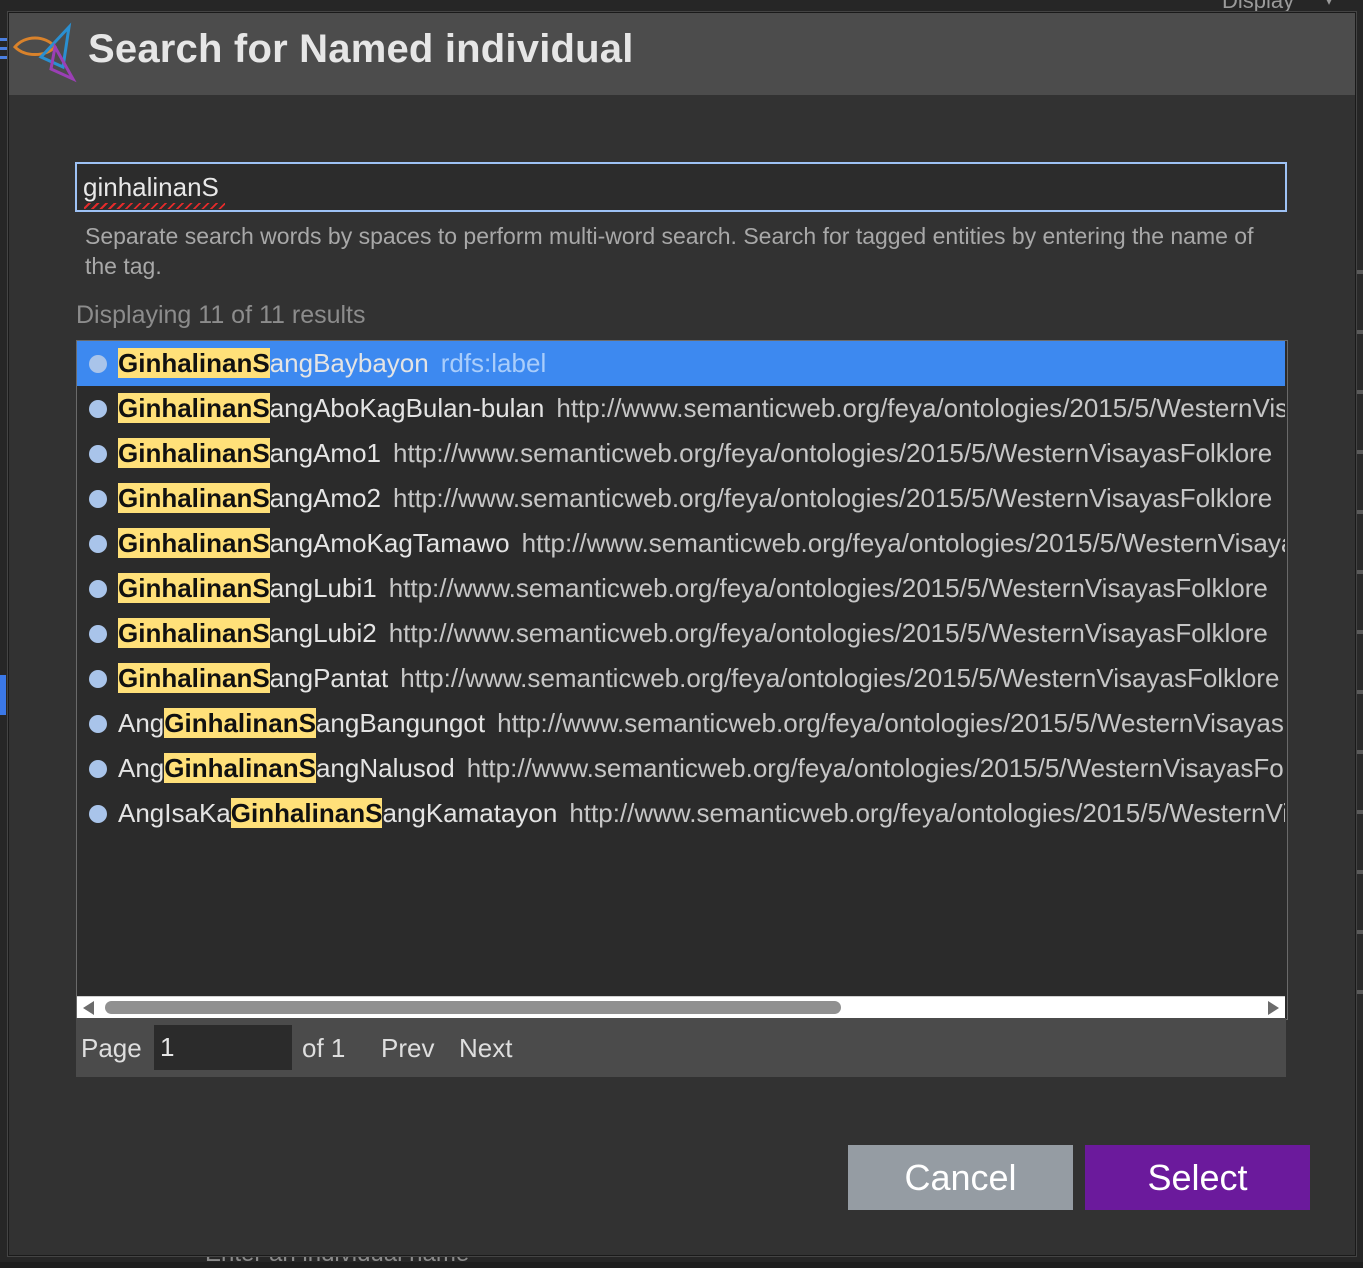 This screenshot has width=1363, height=1268. What do you see at coordinates (4, 52) in the screenshot?
I see `hamburger-icon` at bounding box center [4, 52].